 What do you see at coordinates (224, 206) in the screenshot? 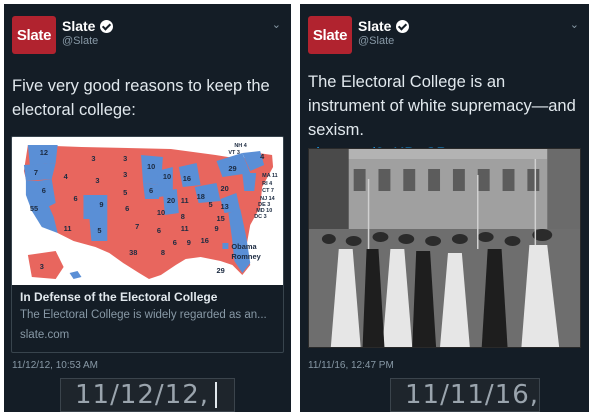
I see `map-state-label: 13` at bounding box center [224, 206].